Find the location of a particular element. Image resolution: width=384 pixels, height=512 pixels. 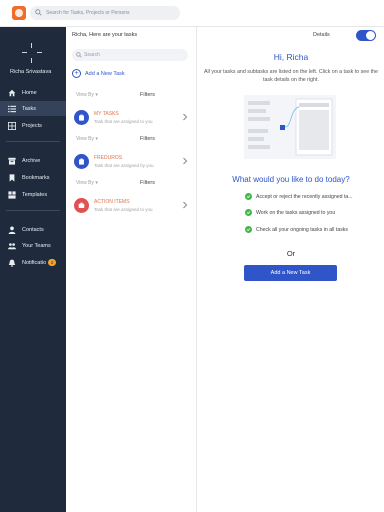

plus-circle-icon: + is located at coordinates (76, 73).